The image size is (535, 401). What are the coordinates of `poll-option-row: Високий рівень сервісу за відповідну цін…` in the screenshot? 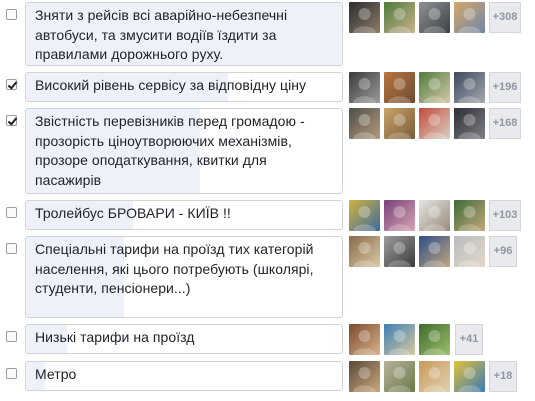 It's located at (267, 87).